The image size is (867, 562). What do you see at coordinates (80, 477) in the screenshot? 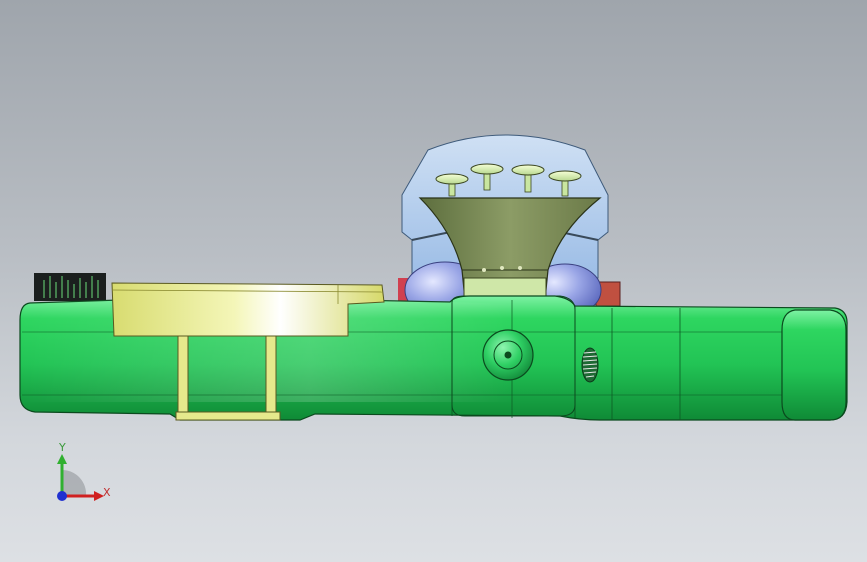
I see `coordinate-triad` at bounding box center [80, 477].